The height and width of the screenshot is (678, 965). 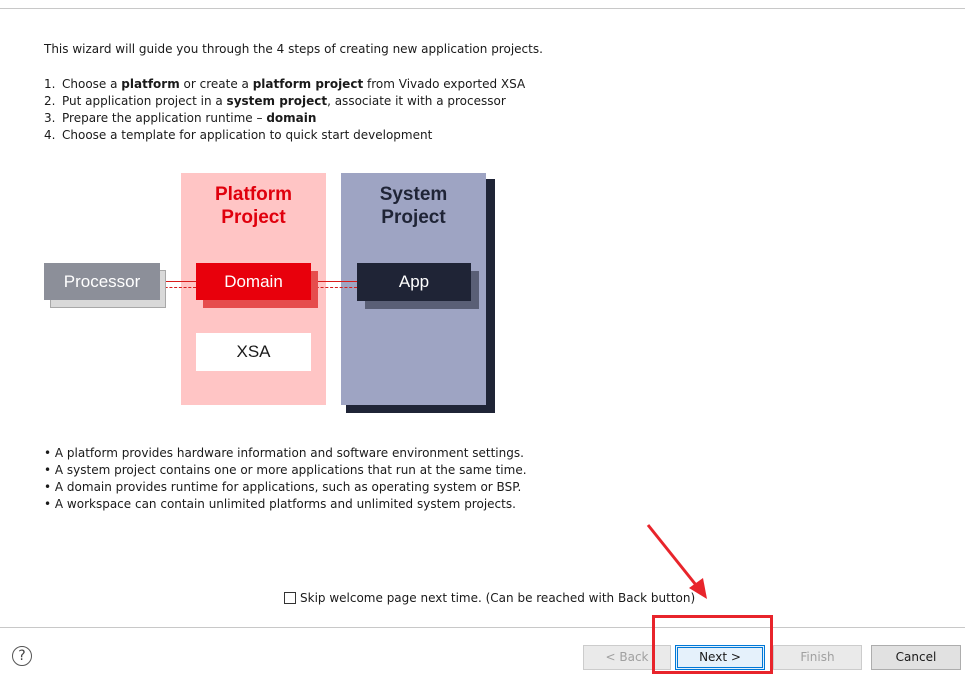 What do you see at coordinates (22, 656) in the screenshot?
I see `question-mark-icon: ?` at bounding box center [22, 656].